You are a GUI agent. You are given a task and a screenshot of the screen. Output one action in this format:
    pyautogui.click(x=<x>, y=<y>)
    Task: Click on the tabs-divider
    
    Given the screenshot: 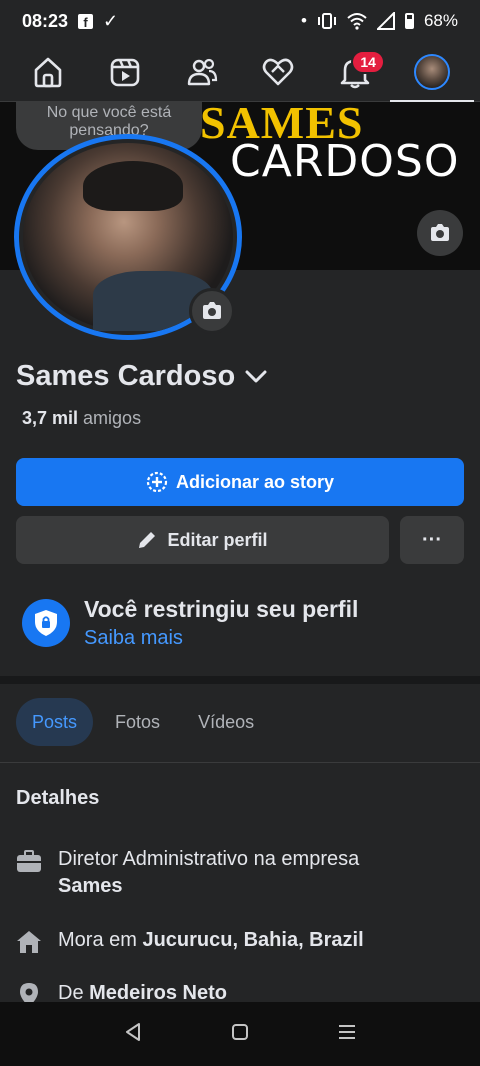 What is the action you would take?
    pyautogui.click(x=240, y=762)
    